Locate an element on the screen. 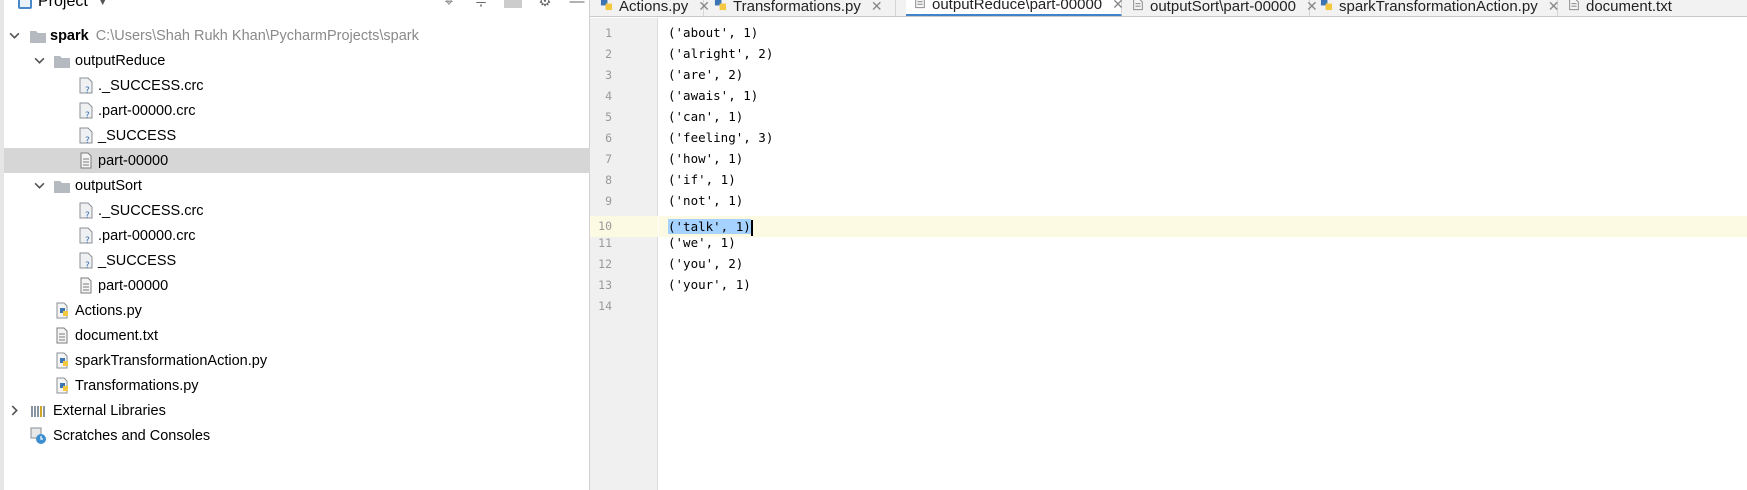 The image size is (1747, 490). line-number: 5 is located at coordinates (608, 117).